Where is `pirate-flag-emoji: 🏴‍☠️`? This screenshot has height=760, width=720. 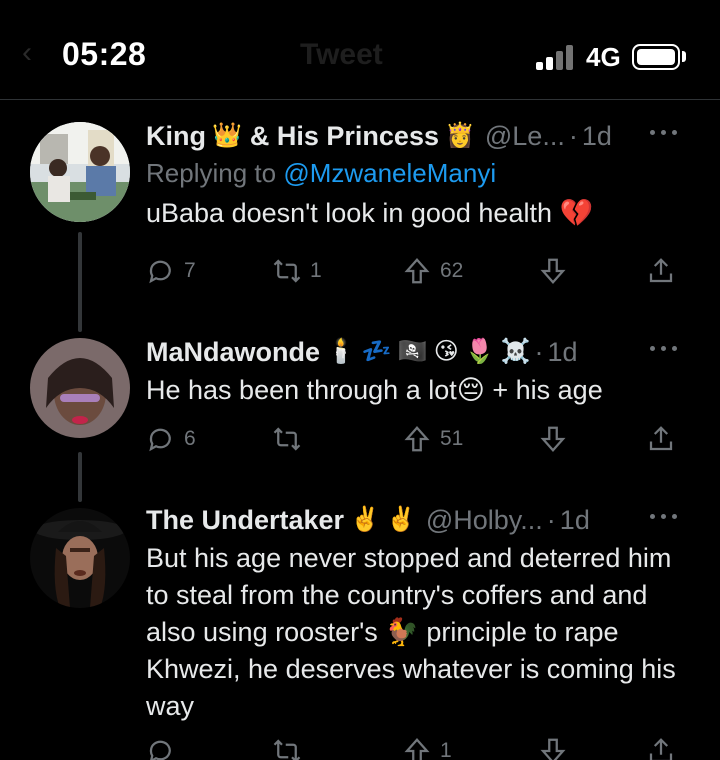 pirate-flag-emoji: 🏴‍☠️ is located at coordinates (412, 351).